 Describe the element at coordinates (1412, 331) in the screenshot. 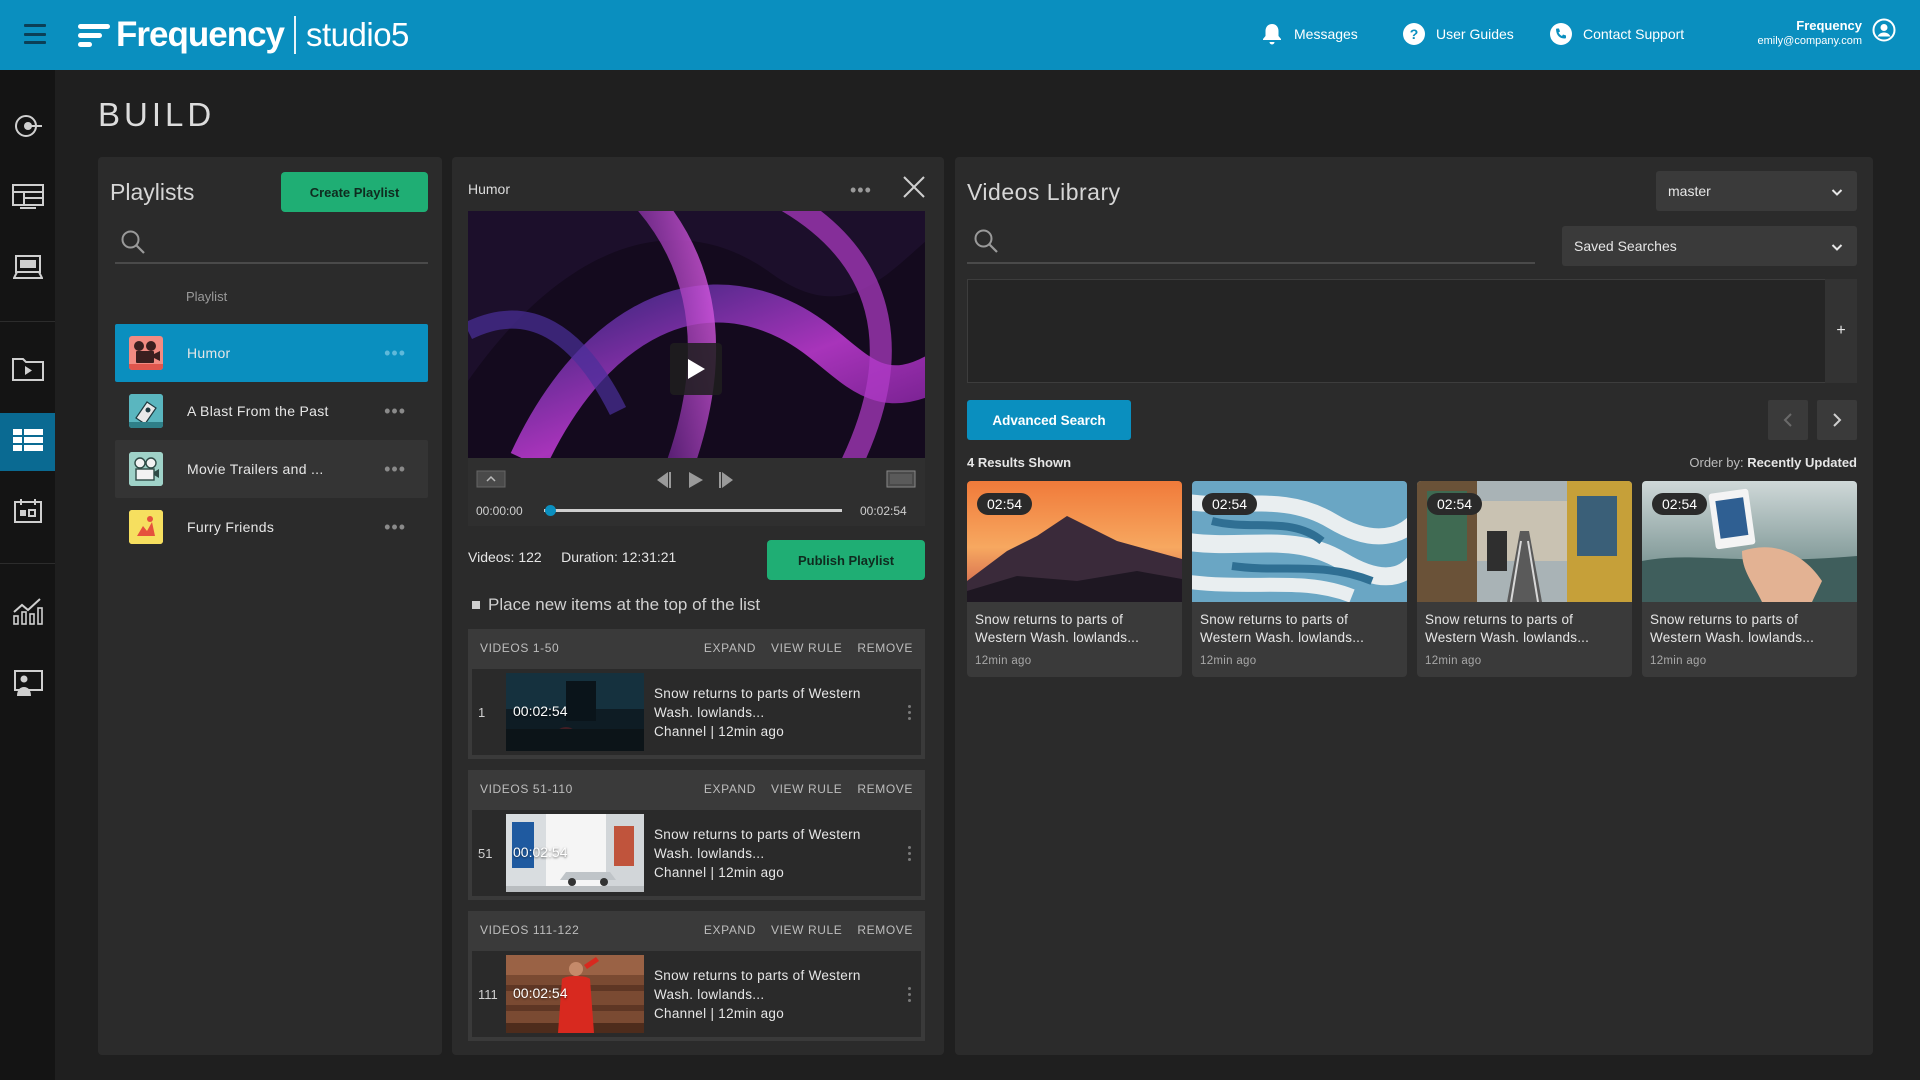

I see `search-query-box` at that location.